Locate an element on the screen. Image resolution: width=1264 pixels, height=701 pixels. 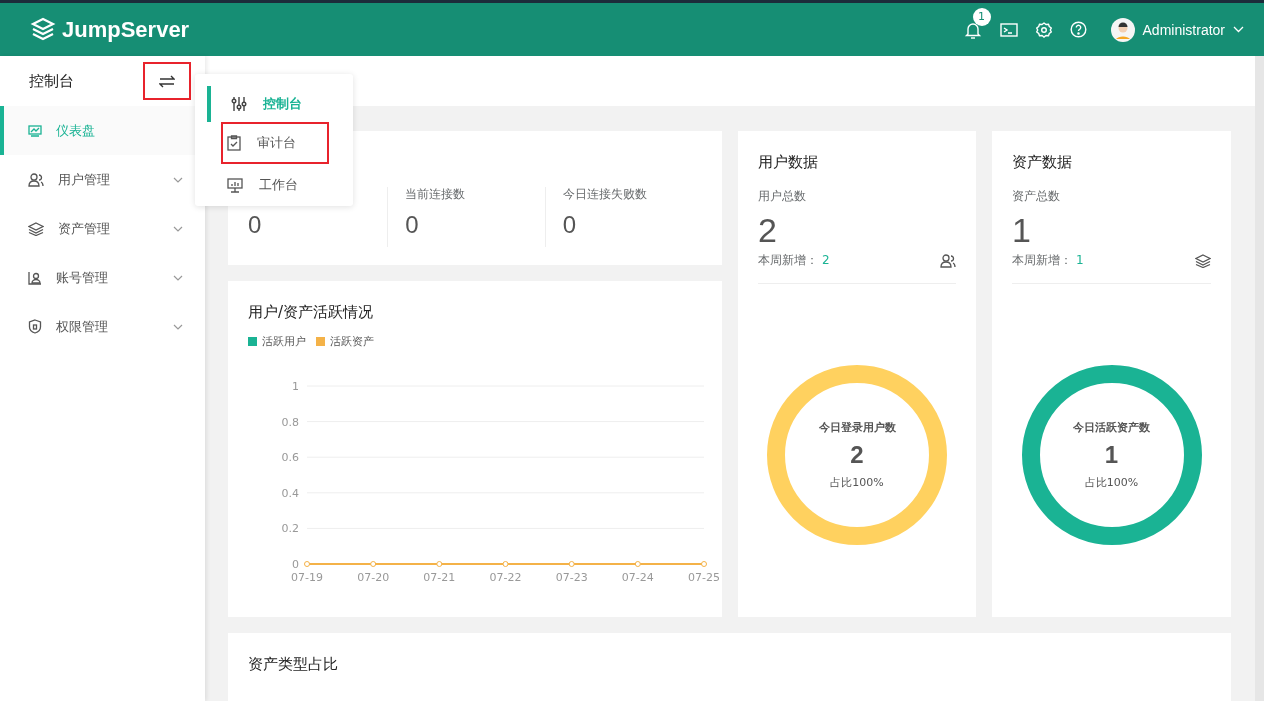
stat-label: 今日连接失败数 is located at coordinates (605, 194).